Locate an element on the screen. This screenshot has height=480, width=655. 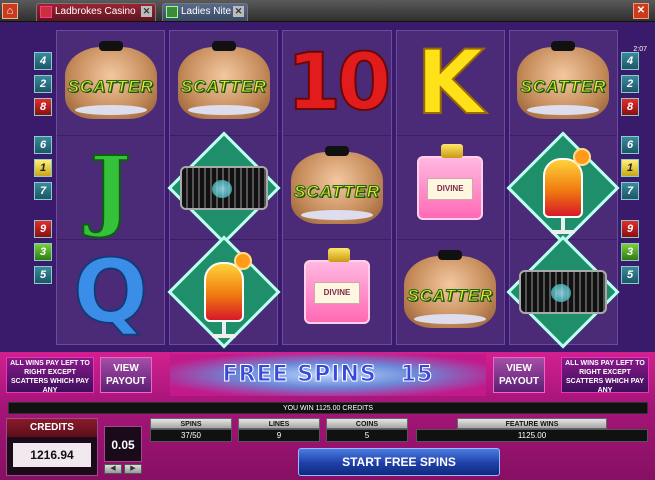
letter-symbol-k: K is located at coordinates (450, 82).